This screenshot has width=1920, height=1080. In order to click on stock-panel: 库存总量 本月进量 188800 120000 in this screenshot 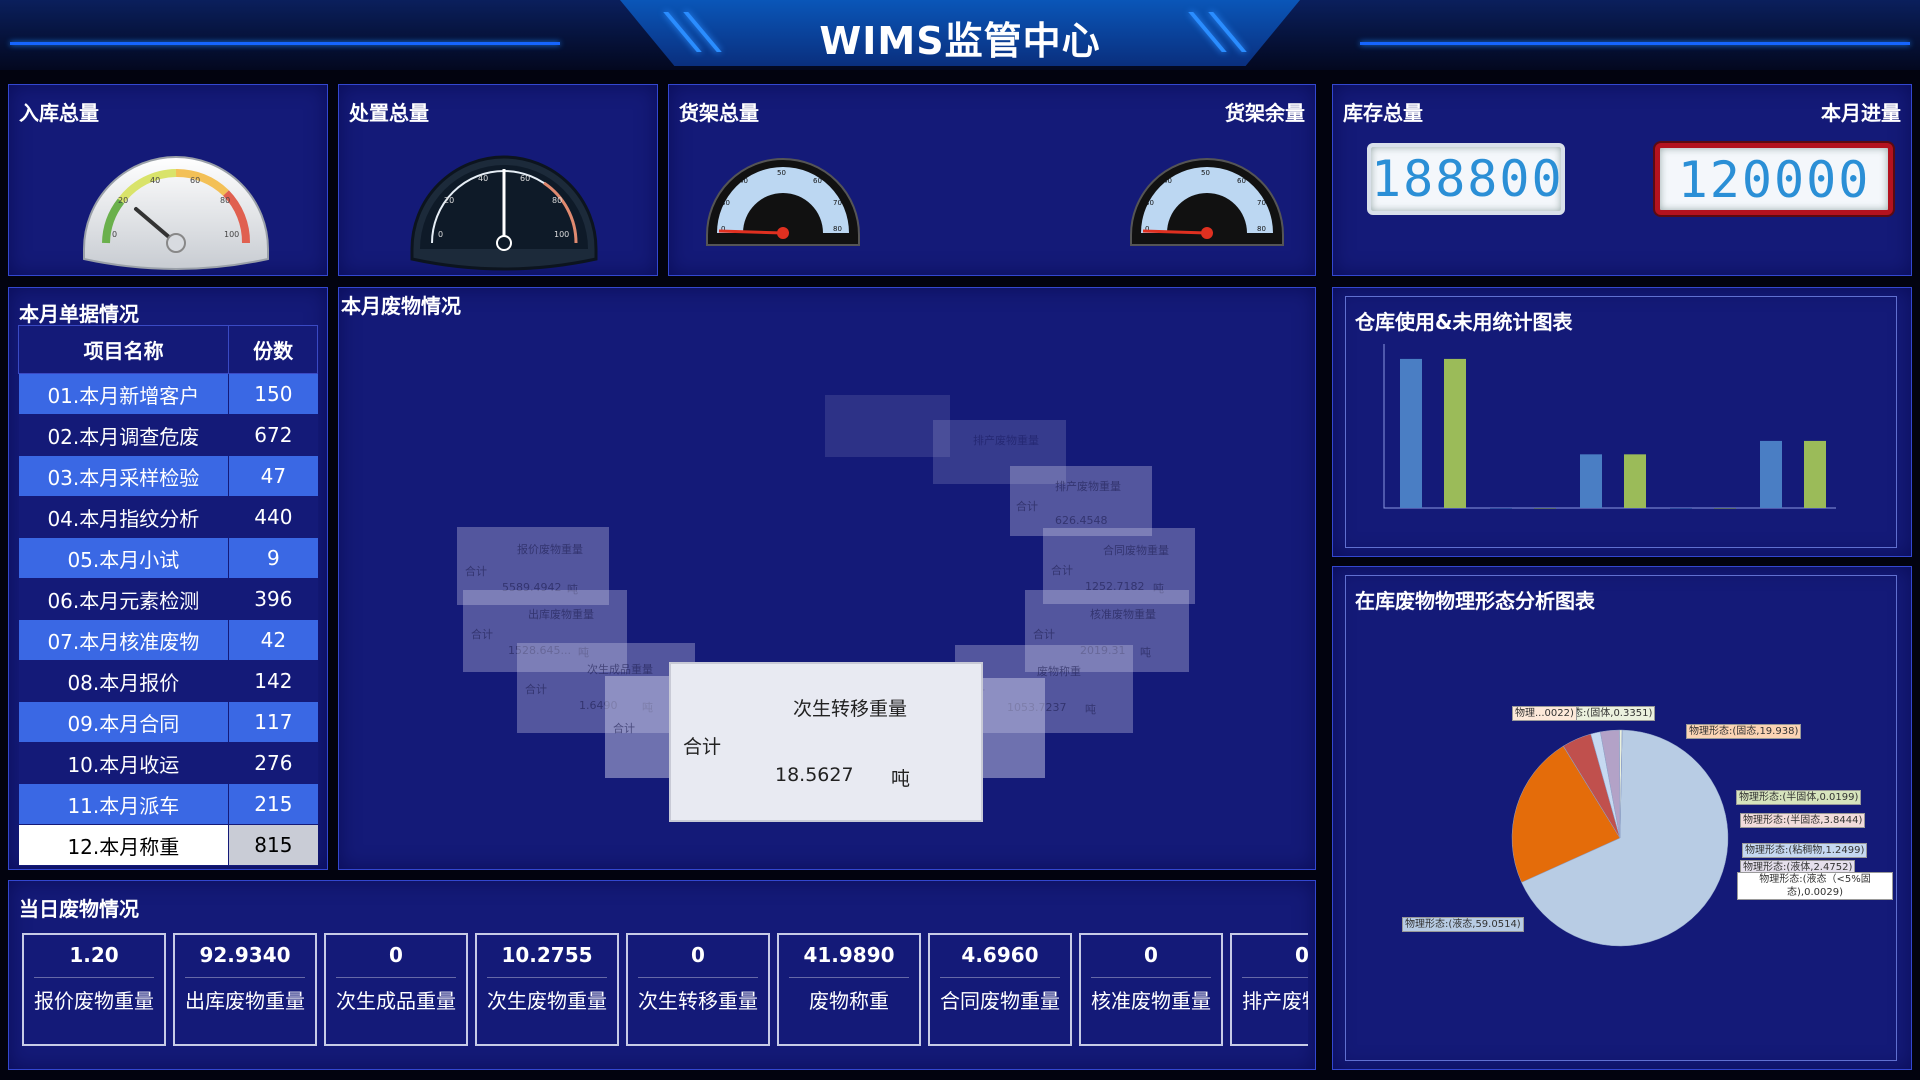, I will do `click(1622, 180)`.